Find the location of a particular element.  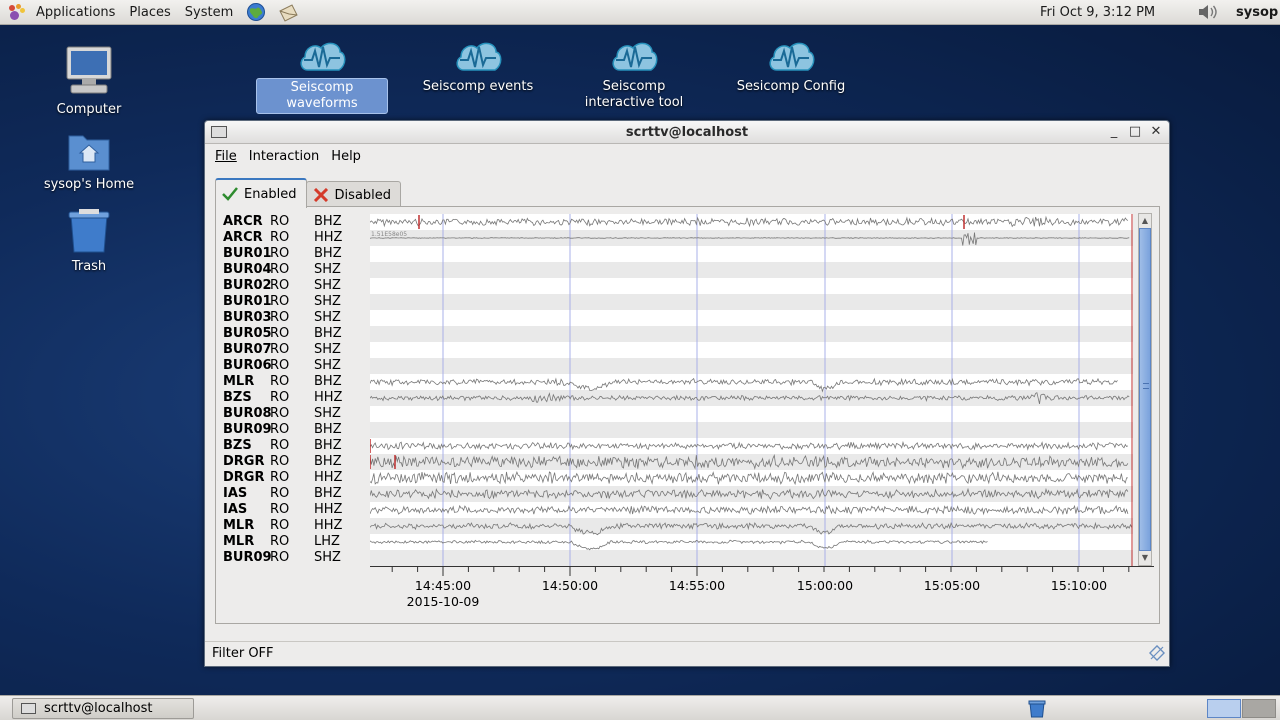

trace-label-row: BUR09 RO SHZ is located at coordinates (293, 558).